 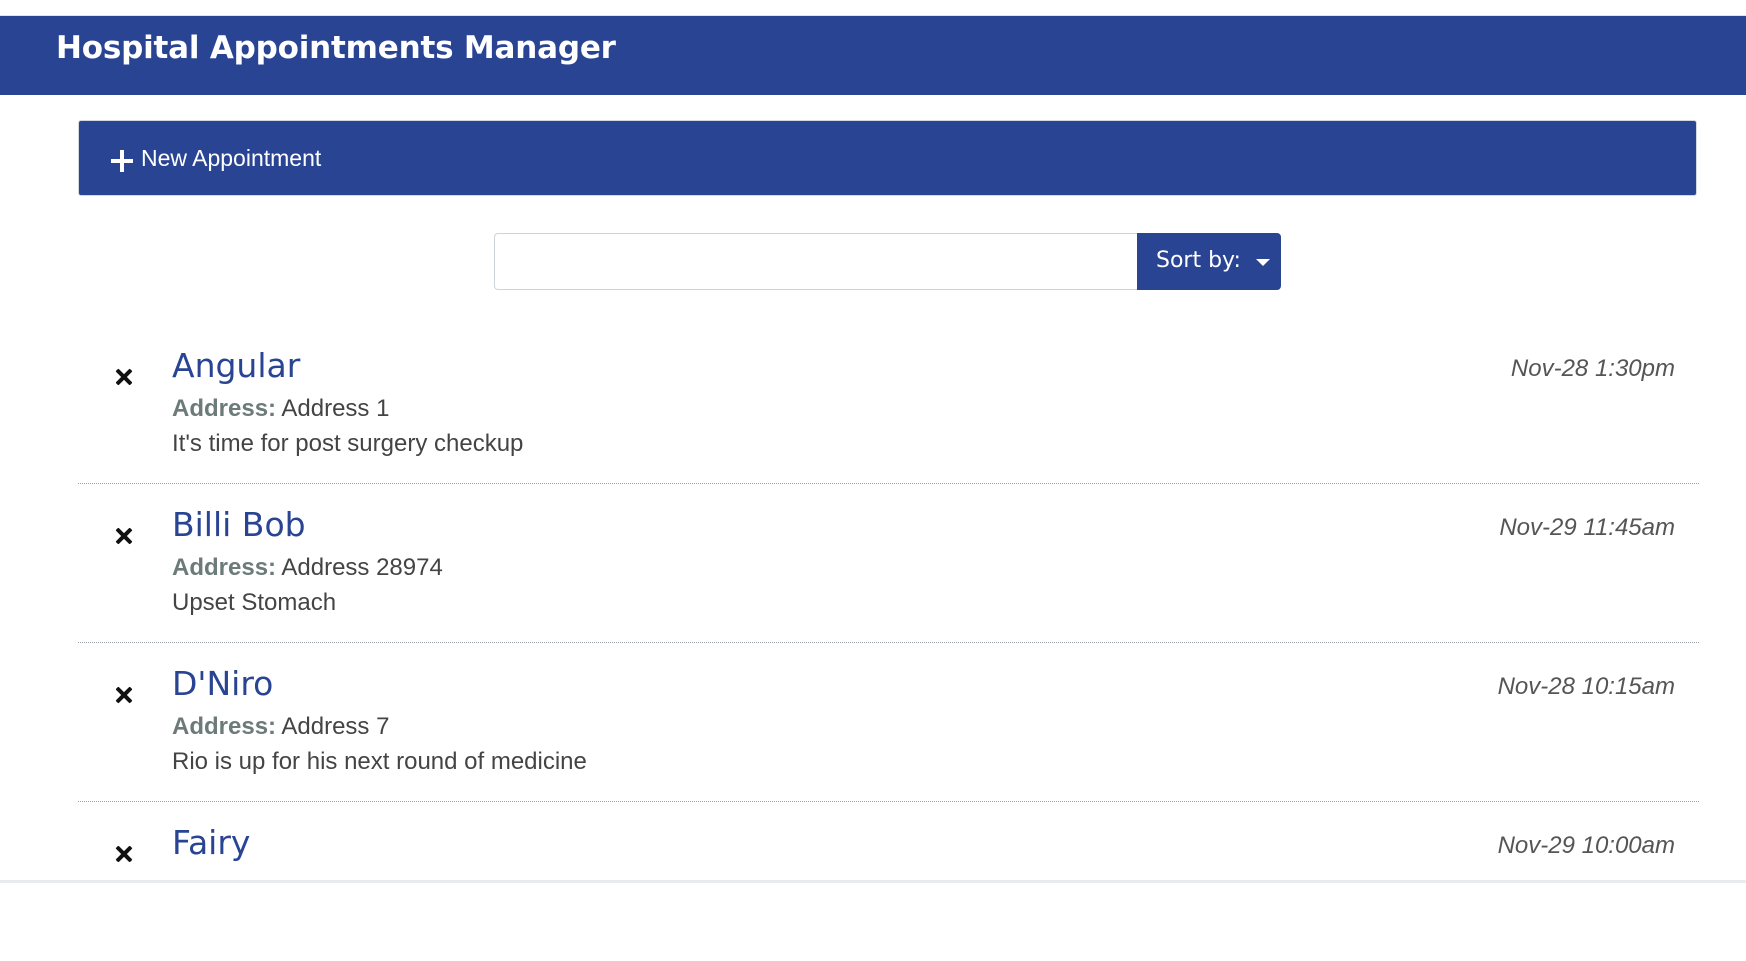 What do you see at coordinates (280, 727) in the screenshot?
I see `appointment-address: Address: Address 7` at bounding box center [280, 727].